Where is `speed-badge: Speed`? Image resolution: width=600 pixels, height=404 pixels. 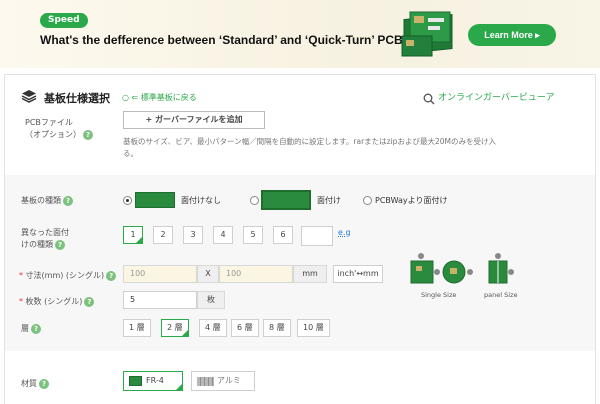
speed-badge: Speed is located at coordinates (64, 20).